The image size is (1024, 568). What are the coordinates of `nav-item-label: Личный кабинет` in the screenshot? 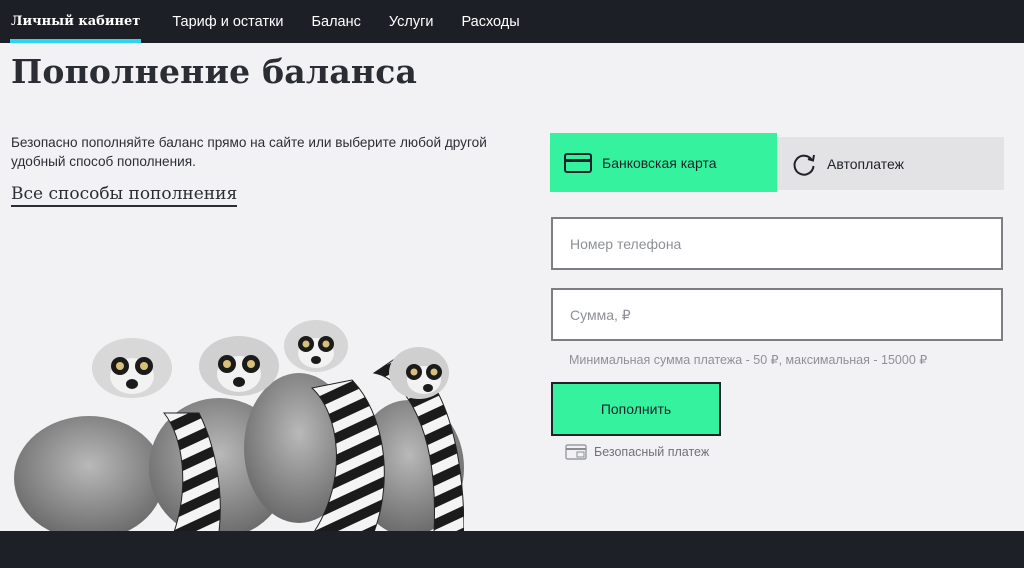 It's located at (76, 21).